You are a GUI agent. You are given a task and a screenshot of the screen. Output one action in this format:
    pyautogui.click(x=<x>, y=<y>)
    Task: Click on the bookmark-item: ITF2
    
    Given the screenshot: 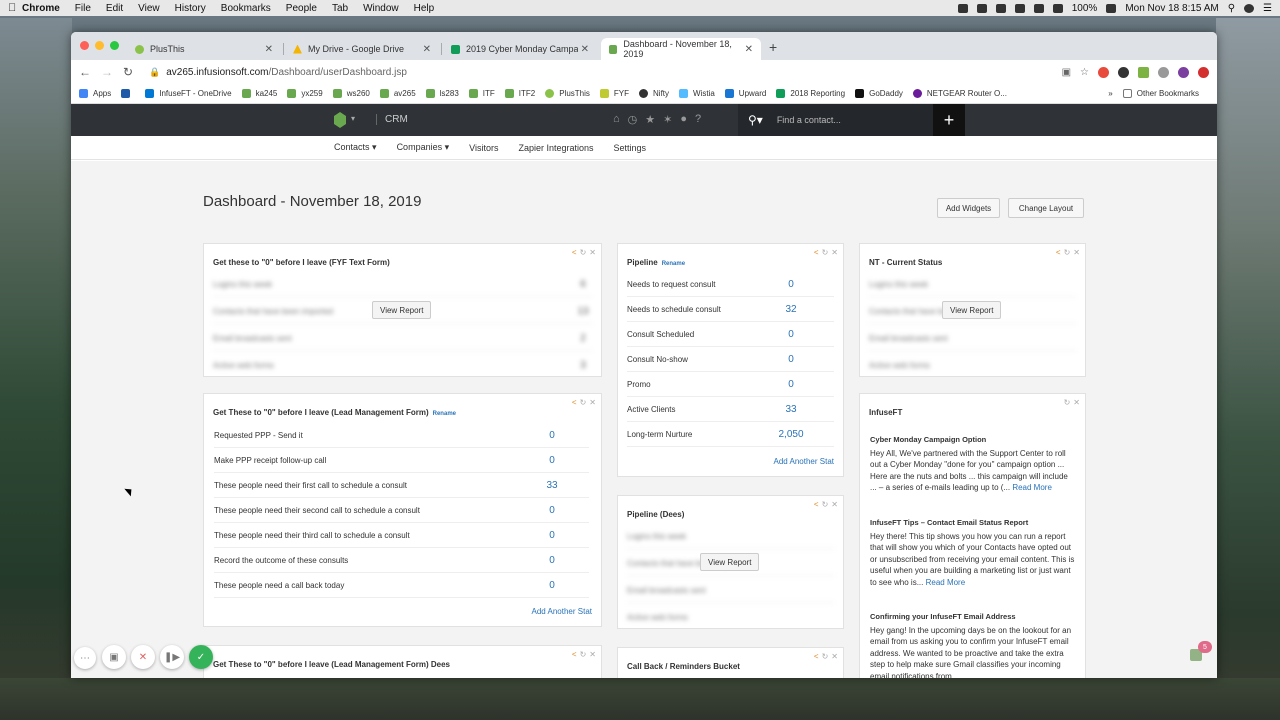 What is the action you would take?
    pyautogui.click(x=519, y=93)
    